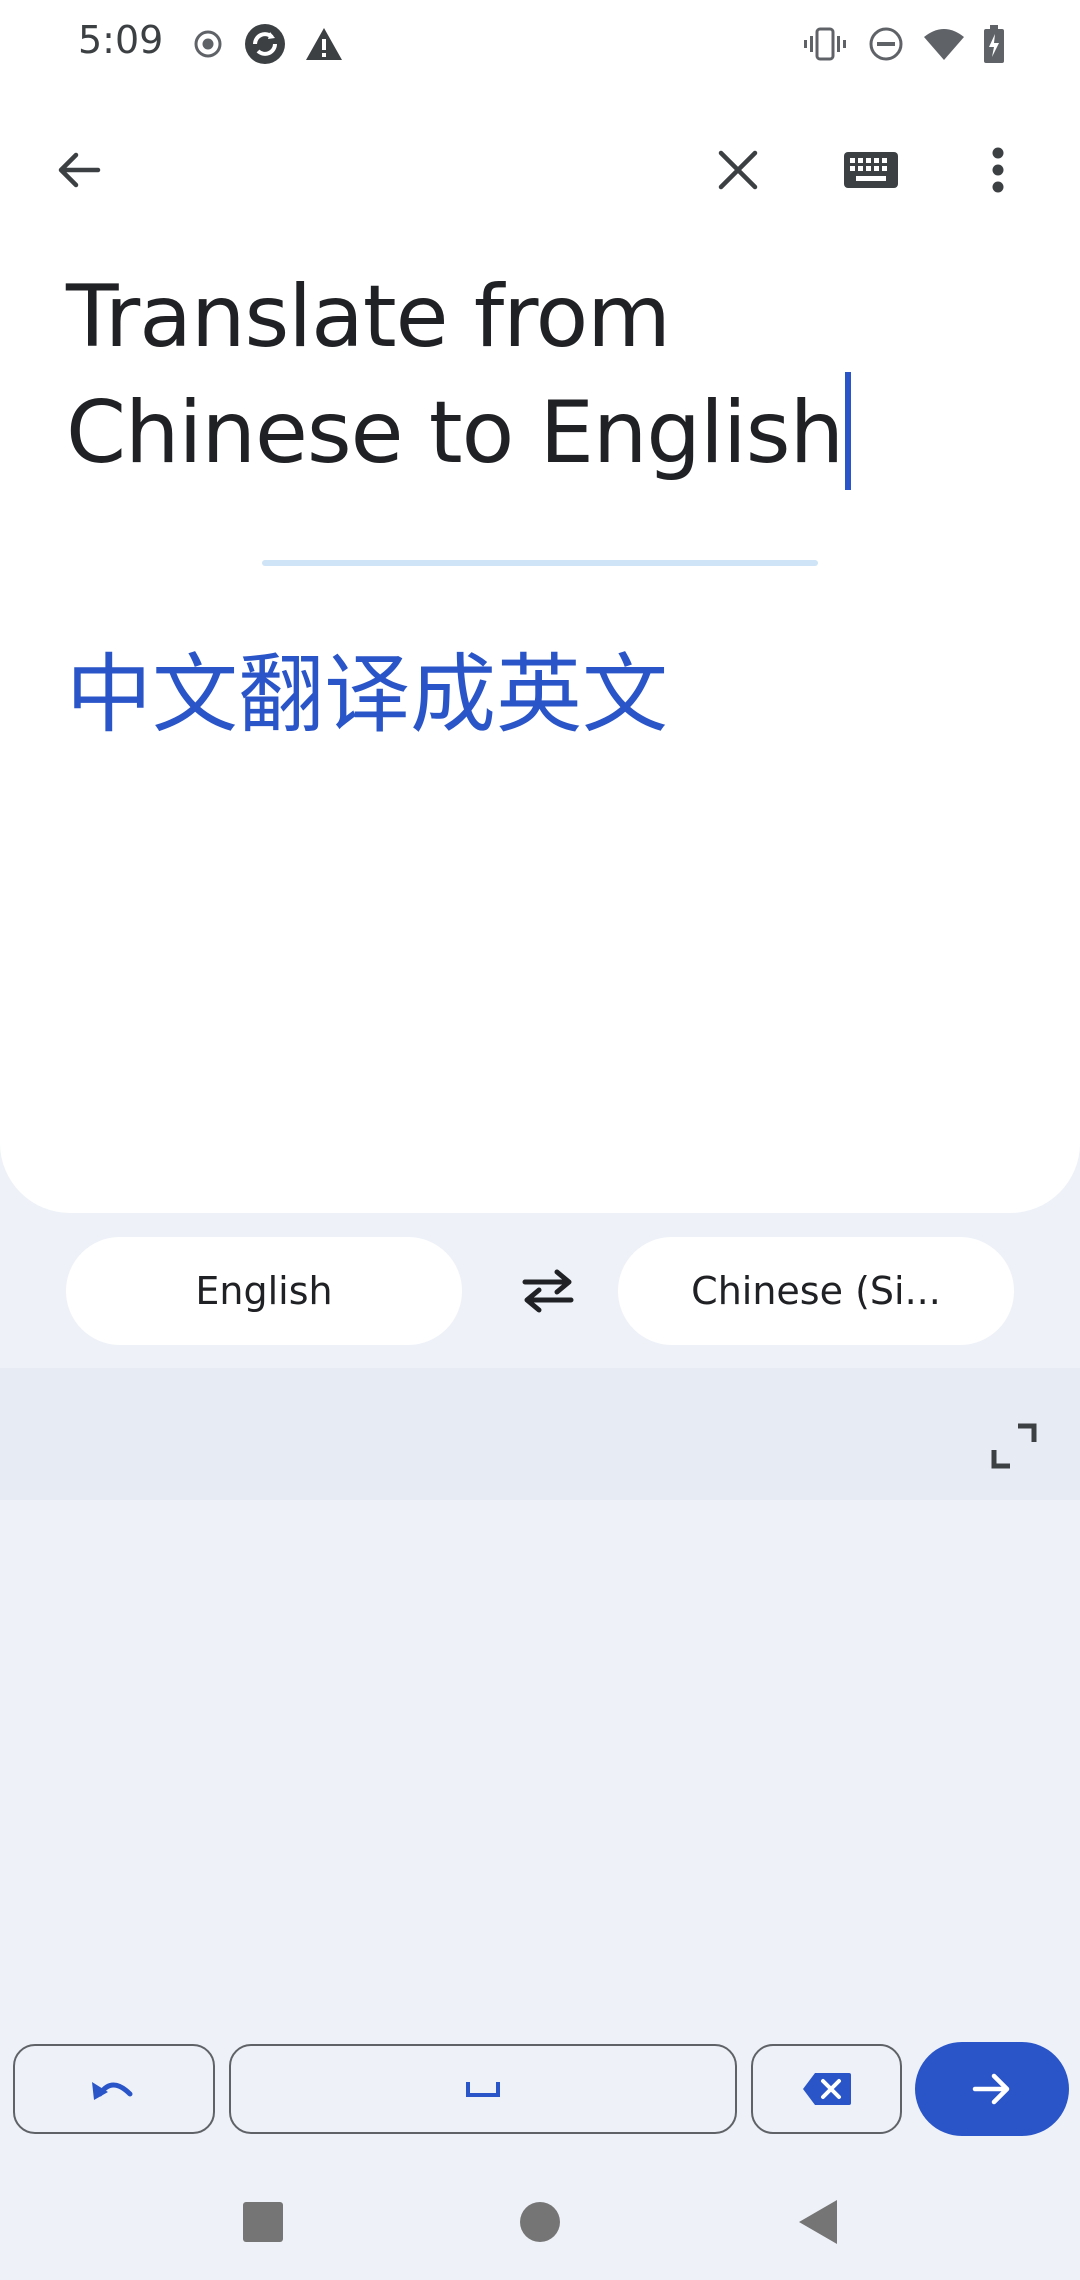 The height and width of the screenshot is (2280, 1080). I want to click on source-language-button: English, so click(264, 1291).